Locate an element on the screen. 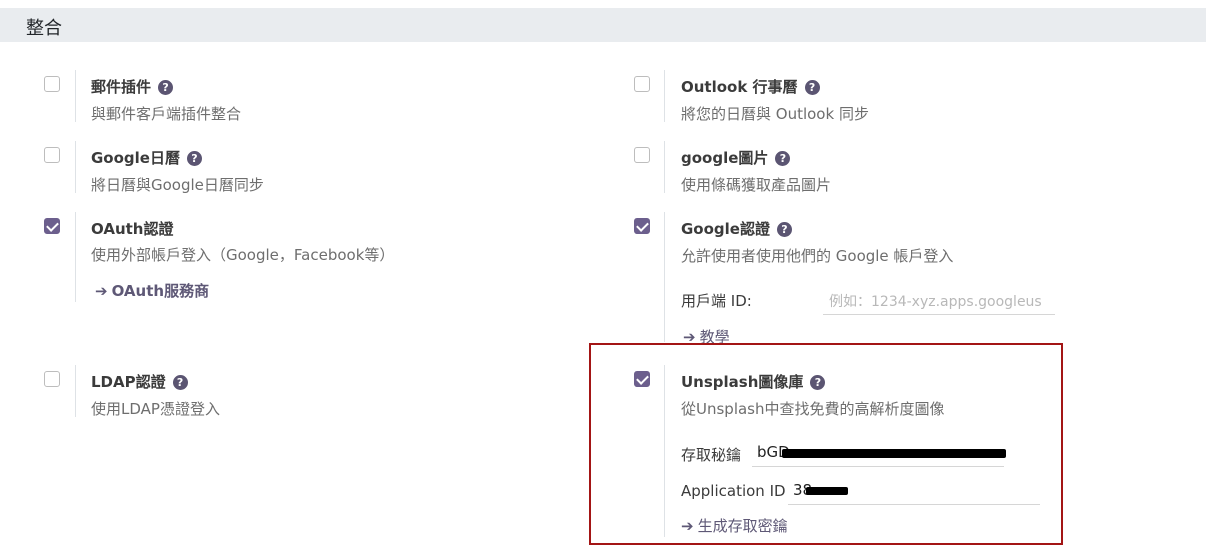 The width and height of the screenshot is (1206, 550). ldap-checkbox is located at coordinates (52, 379).